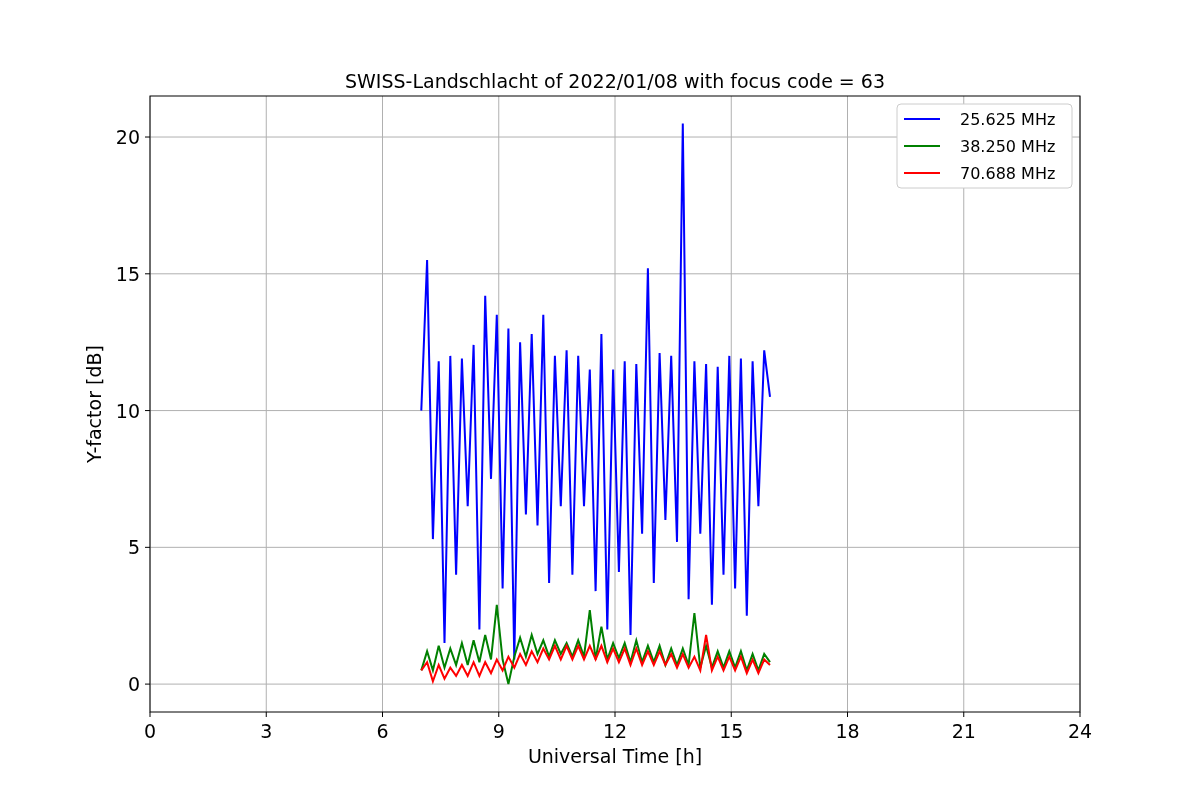  I want to click on legend-label: 70.688 MHz, so click(1008, 173).